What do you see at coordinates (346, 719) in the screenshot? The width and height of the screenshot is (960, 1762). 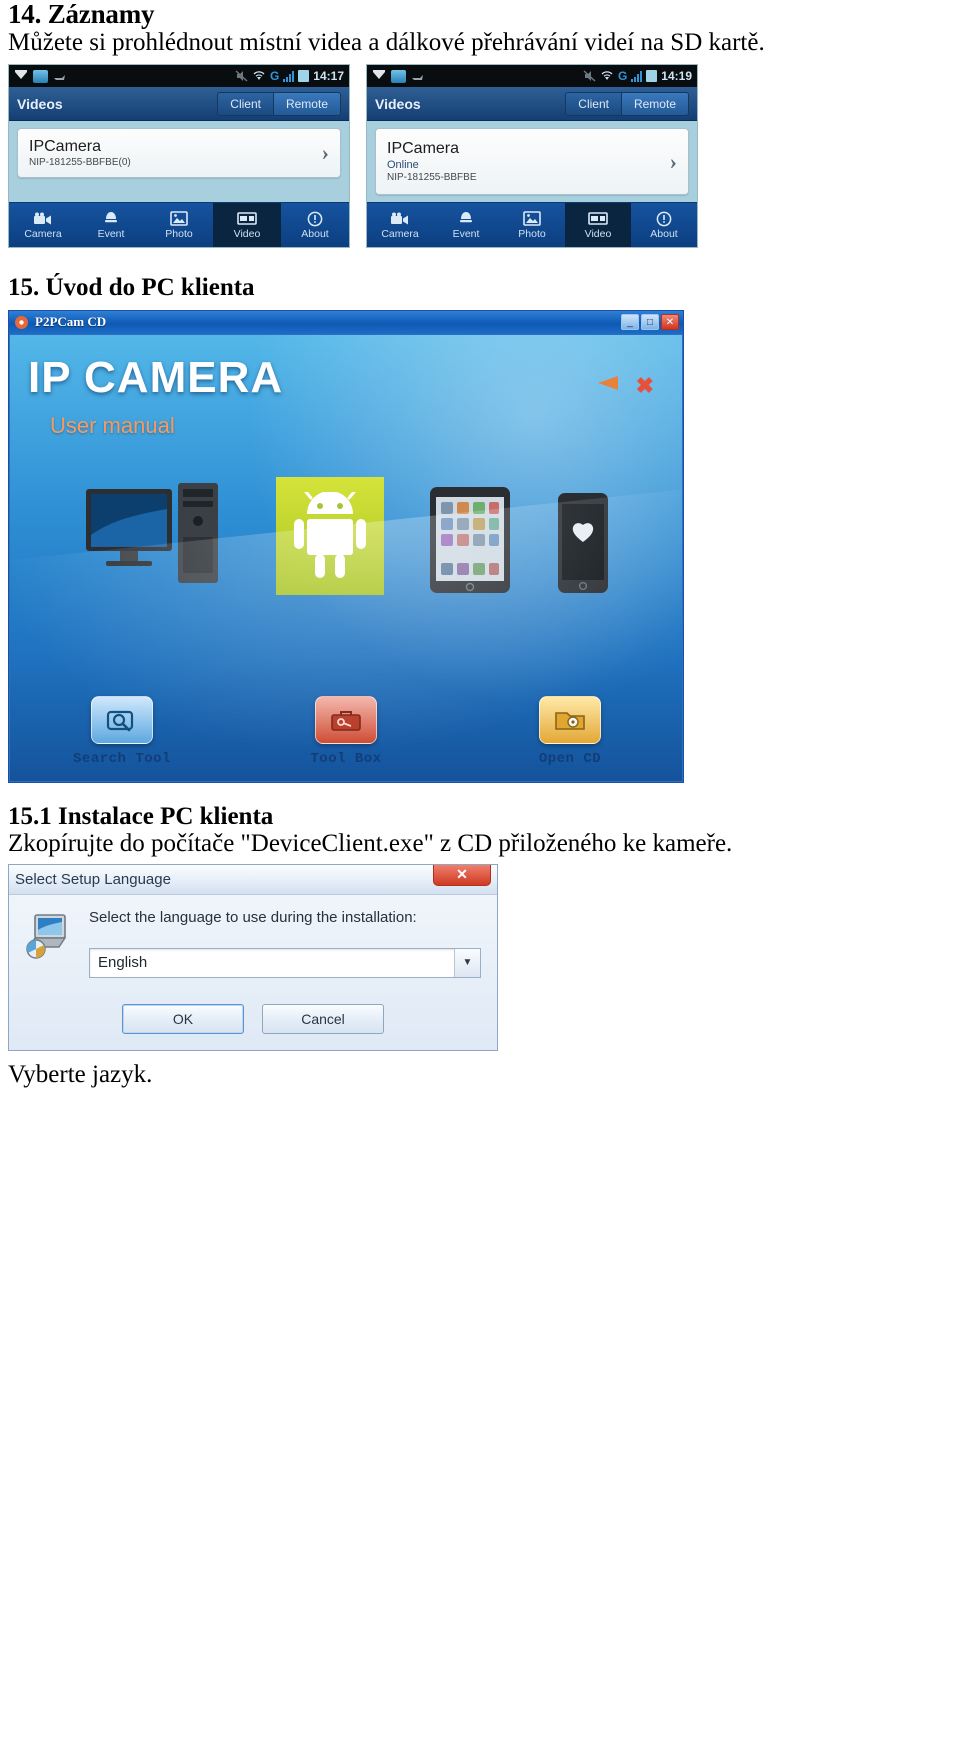 I see `toolbox-icon` at bounding box center [346, 719].